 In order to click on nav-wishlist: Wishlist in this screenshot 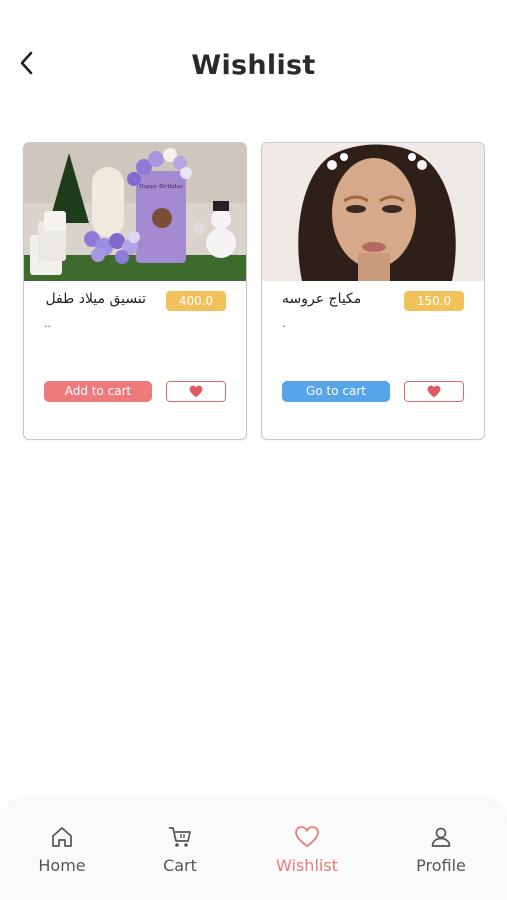, I will do `click(307, 848)`.